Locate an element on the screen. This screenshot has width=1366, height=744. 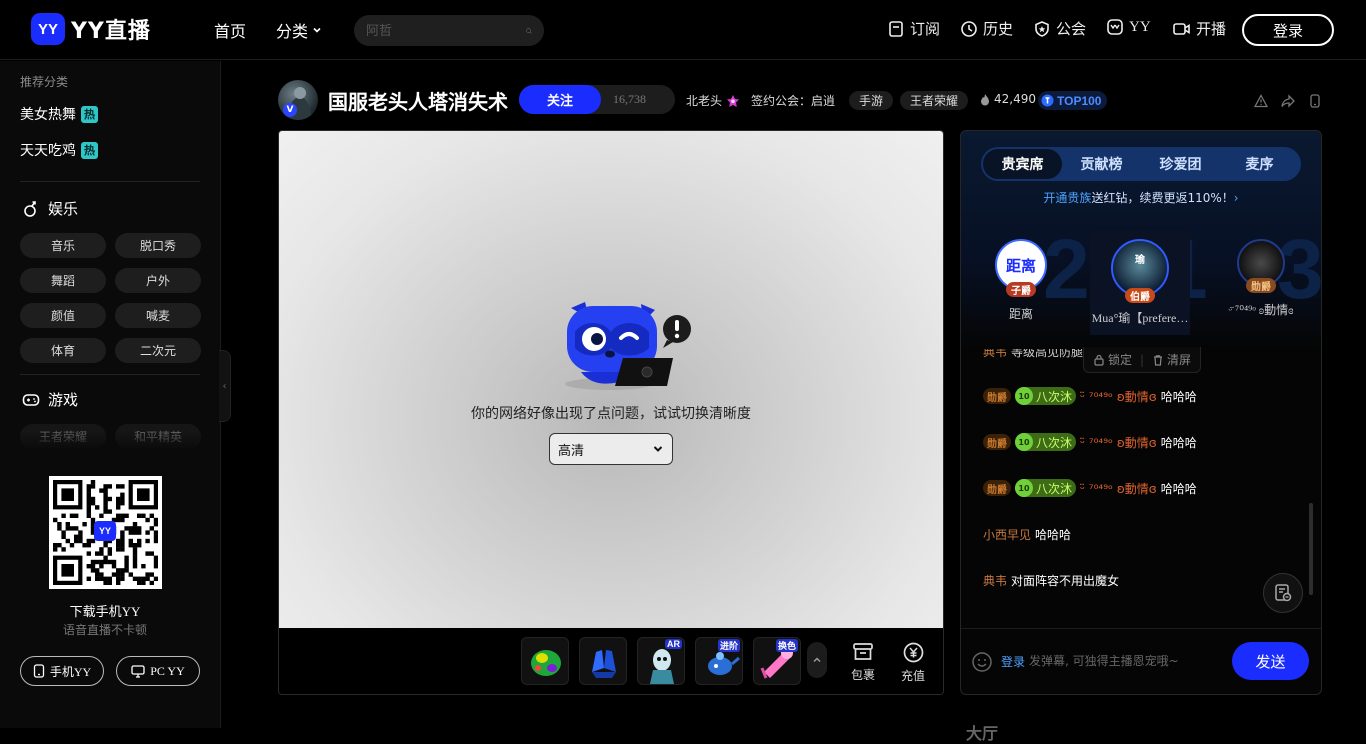
chat-username: 小西早见 is located at coordinates (1007, 534).